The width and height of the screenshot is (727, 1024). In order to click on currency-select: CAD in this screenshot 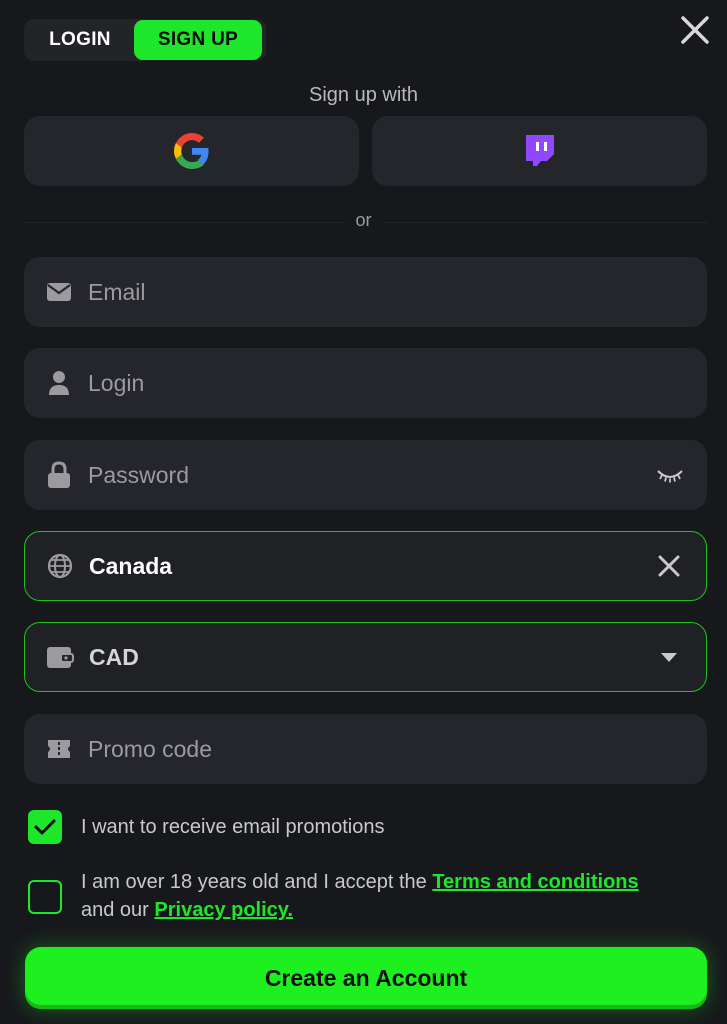, I will do `click(365, 657)`.